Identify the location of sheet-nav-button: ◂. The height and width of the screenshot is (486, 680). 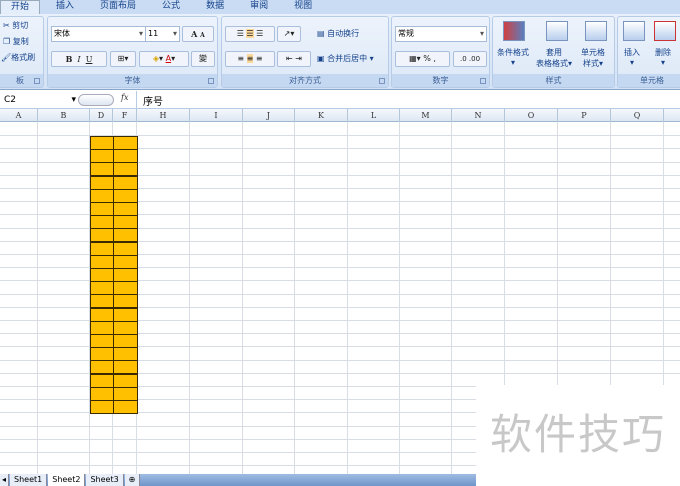
(5, 480).